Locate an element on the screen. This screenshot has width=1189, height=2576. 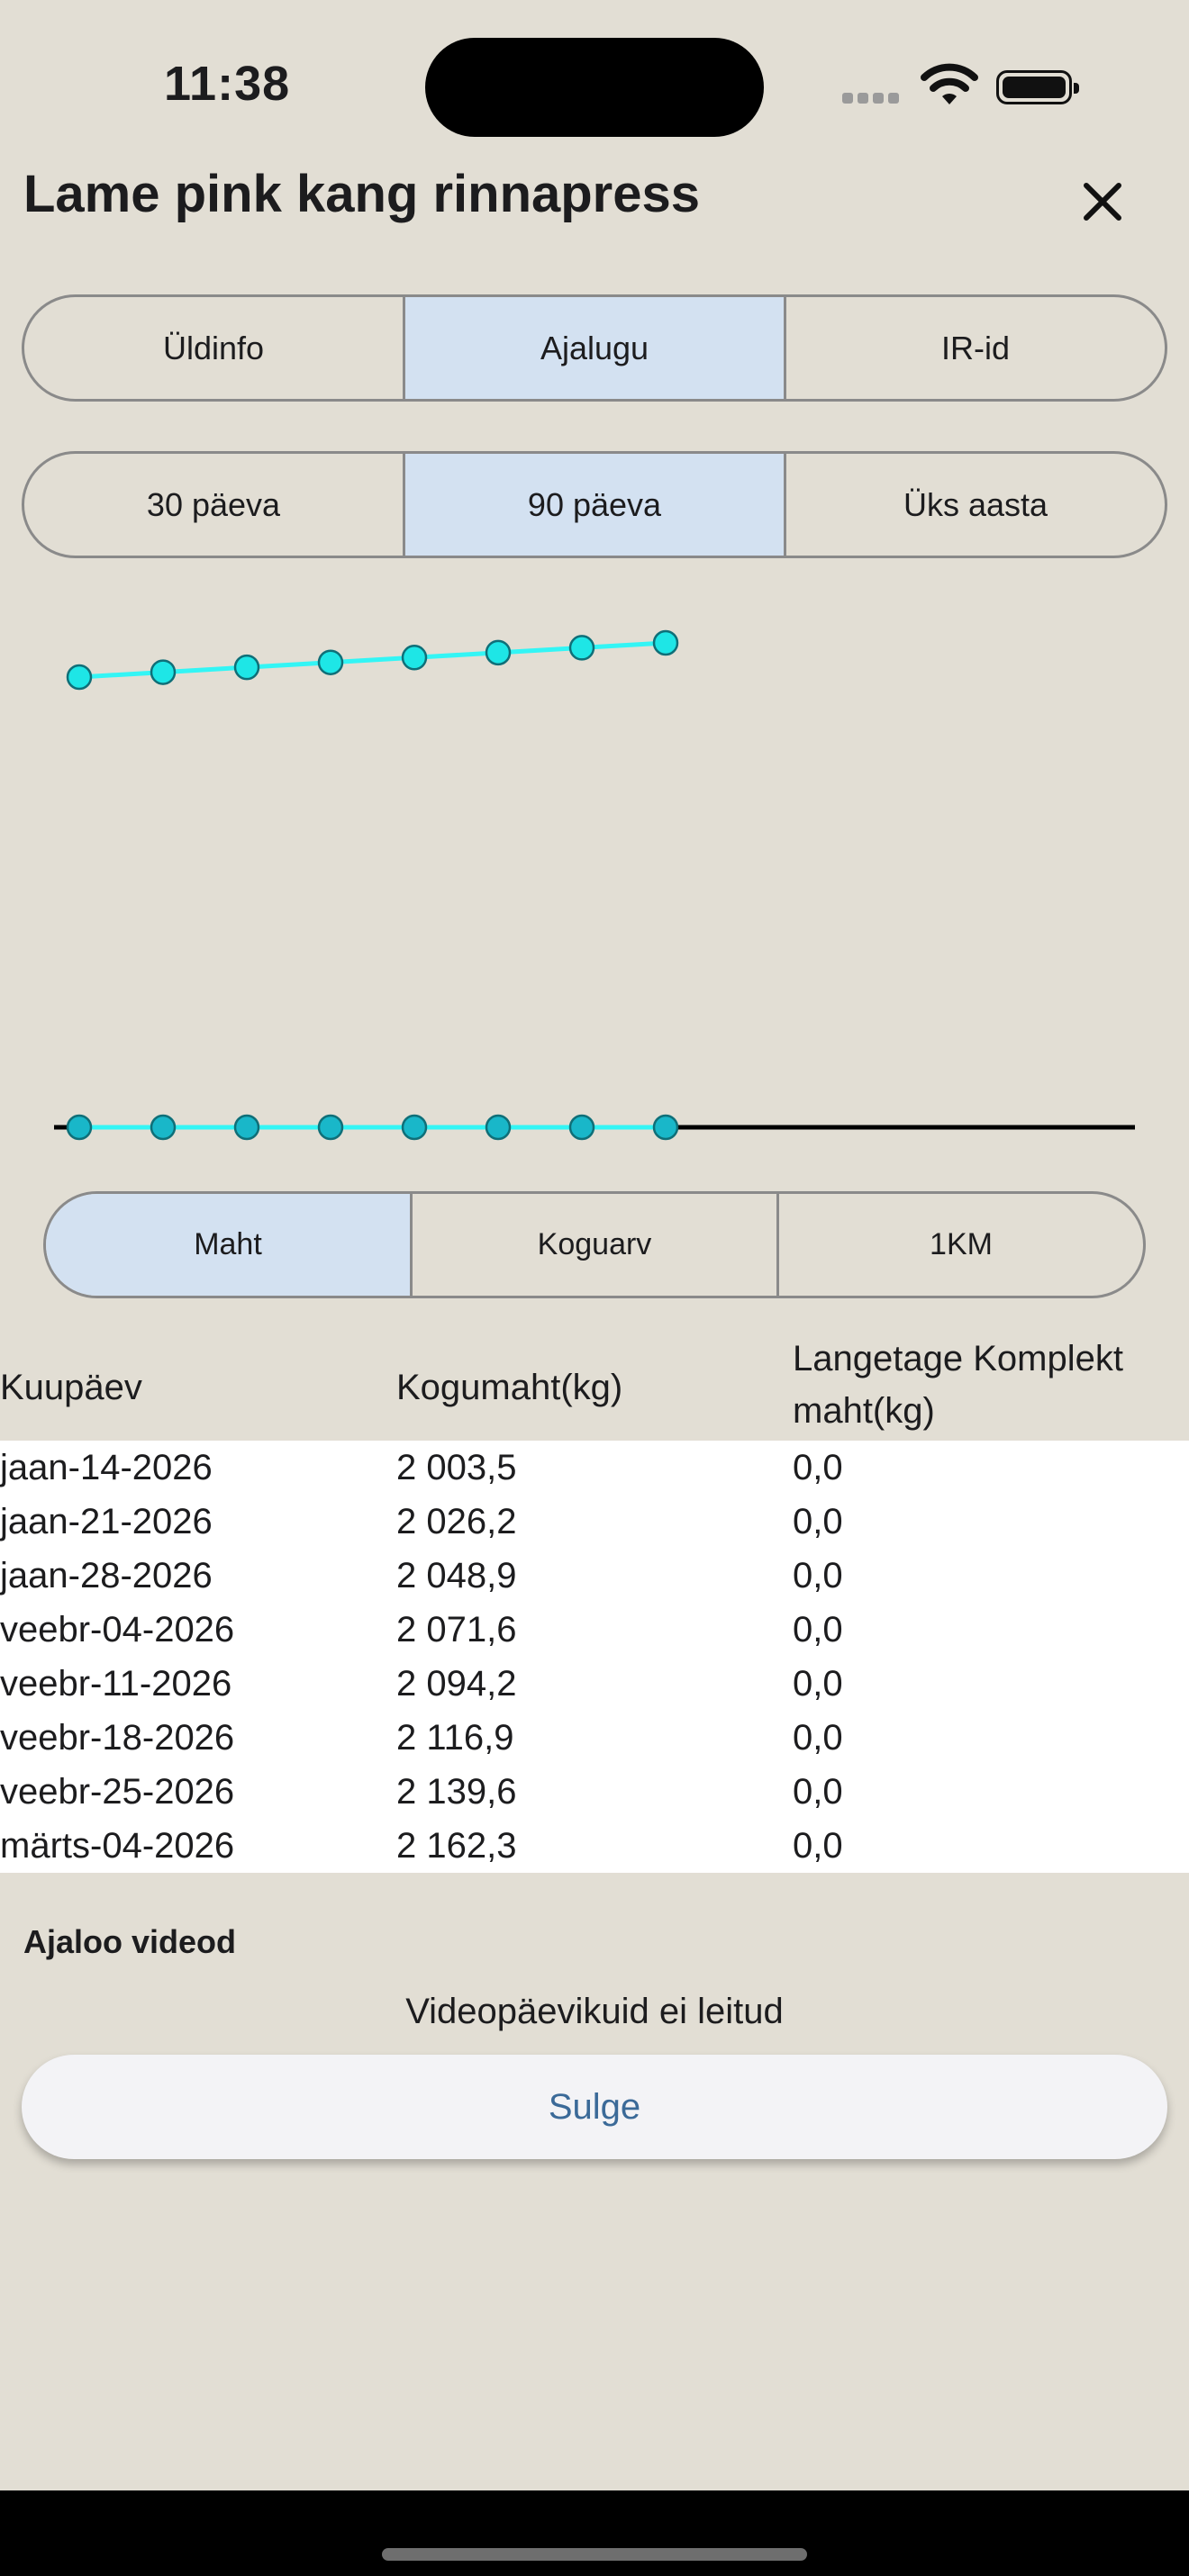
tab-records: IR-id is located at coordinates (975, 348).